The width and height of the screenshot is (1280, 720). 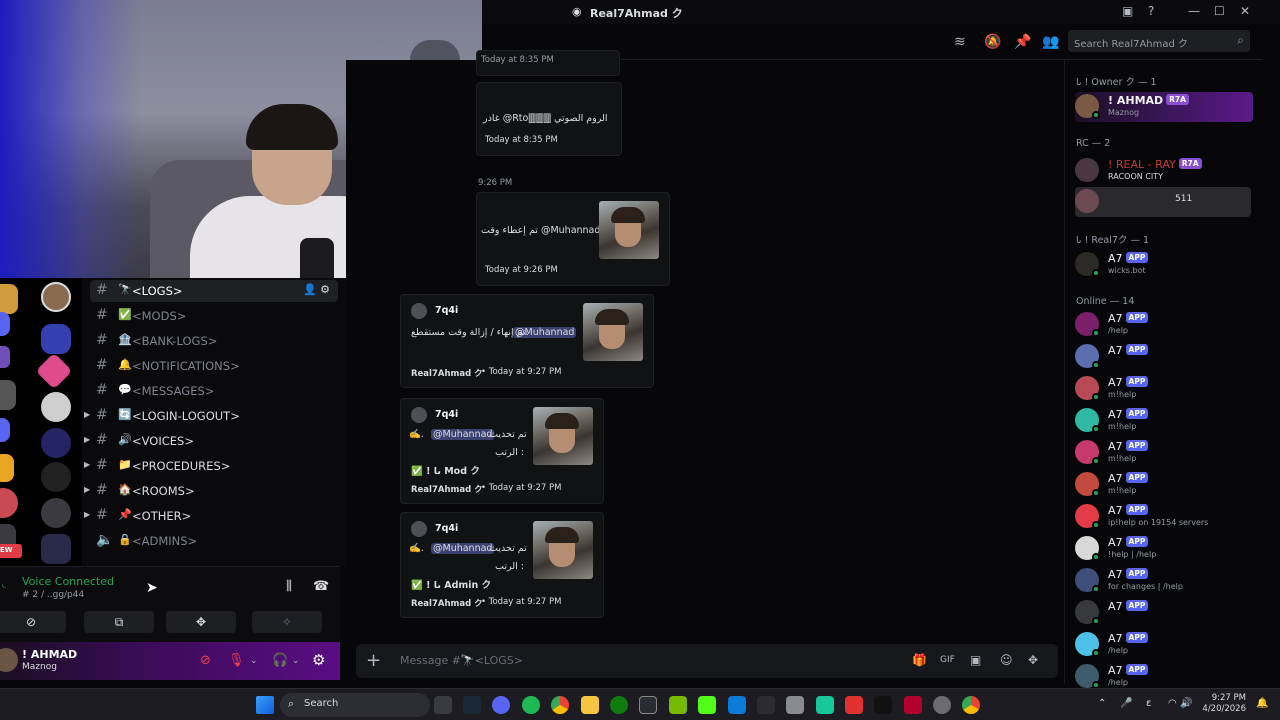 What do you see at coordinates (214, 316) in the screenshot?
I see `channel-mods: # ✅ <MODS>` at bounding box center [214, 316].